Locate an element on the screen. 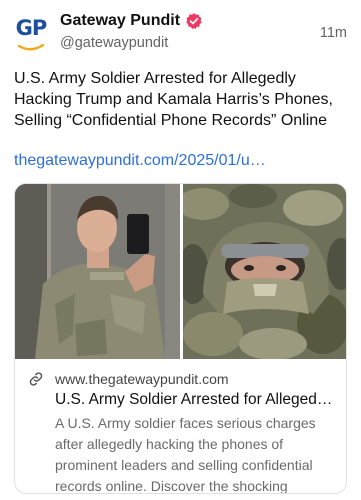  author-handle: @gatewaypundit is located at coordinates (114, 43).